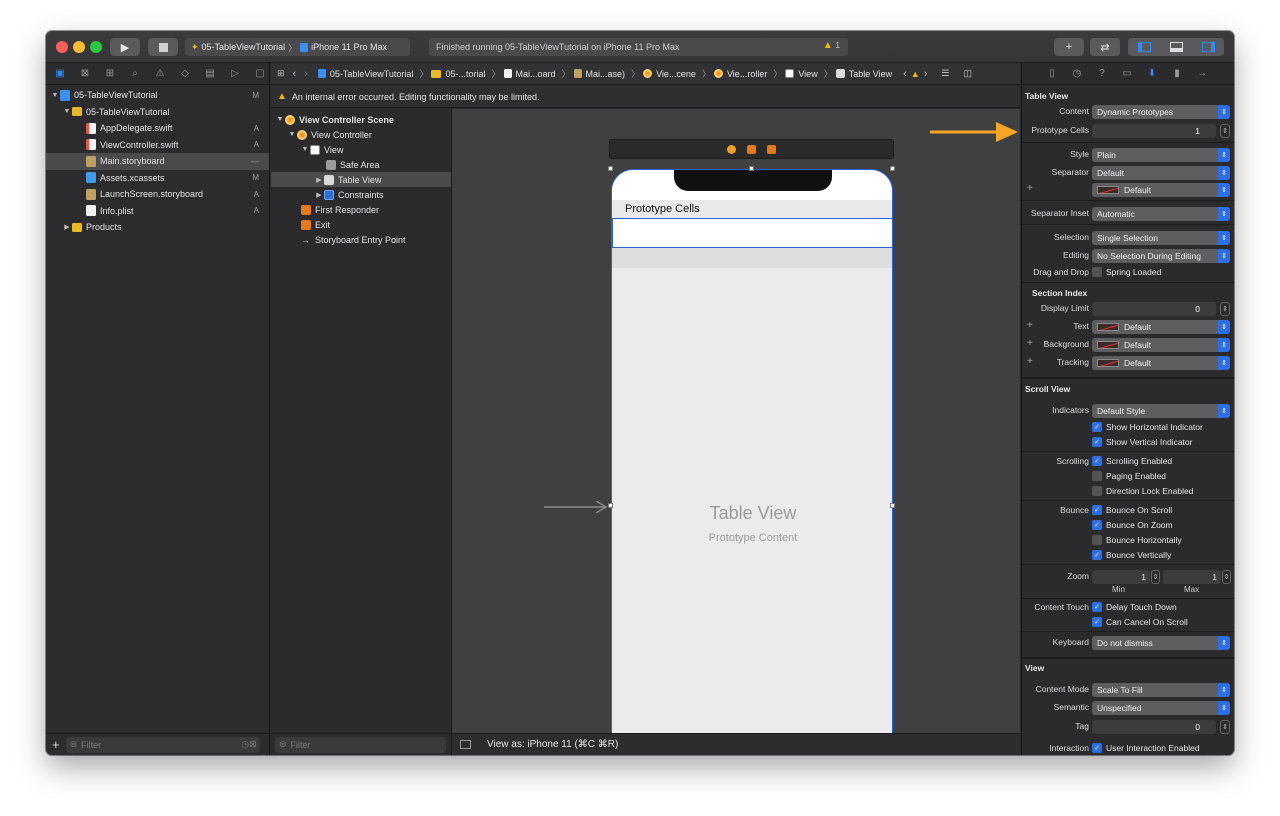 The height and width of the screenshot is (816, 1280). What do you see at coordinates (157, 161) in the screenshot?
I see `nav-item-main-storyboard: Main.storyboard —` at bounding box center [157, 161].